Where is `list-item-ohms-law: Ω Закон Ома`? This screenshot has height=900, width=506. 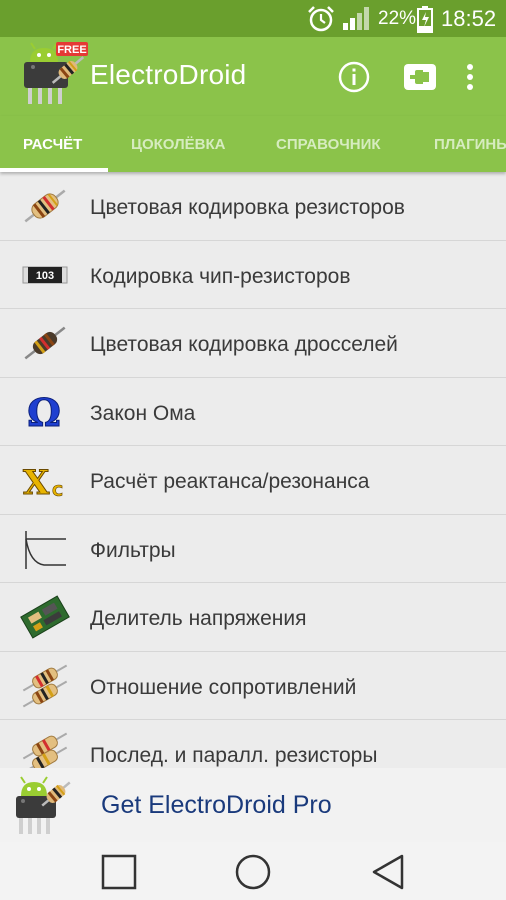
list-item-ohms-law: Ω Закон Ома is located at coordinates (253, 412).